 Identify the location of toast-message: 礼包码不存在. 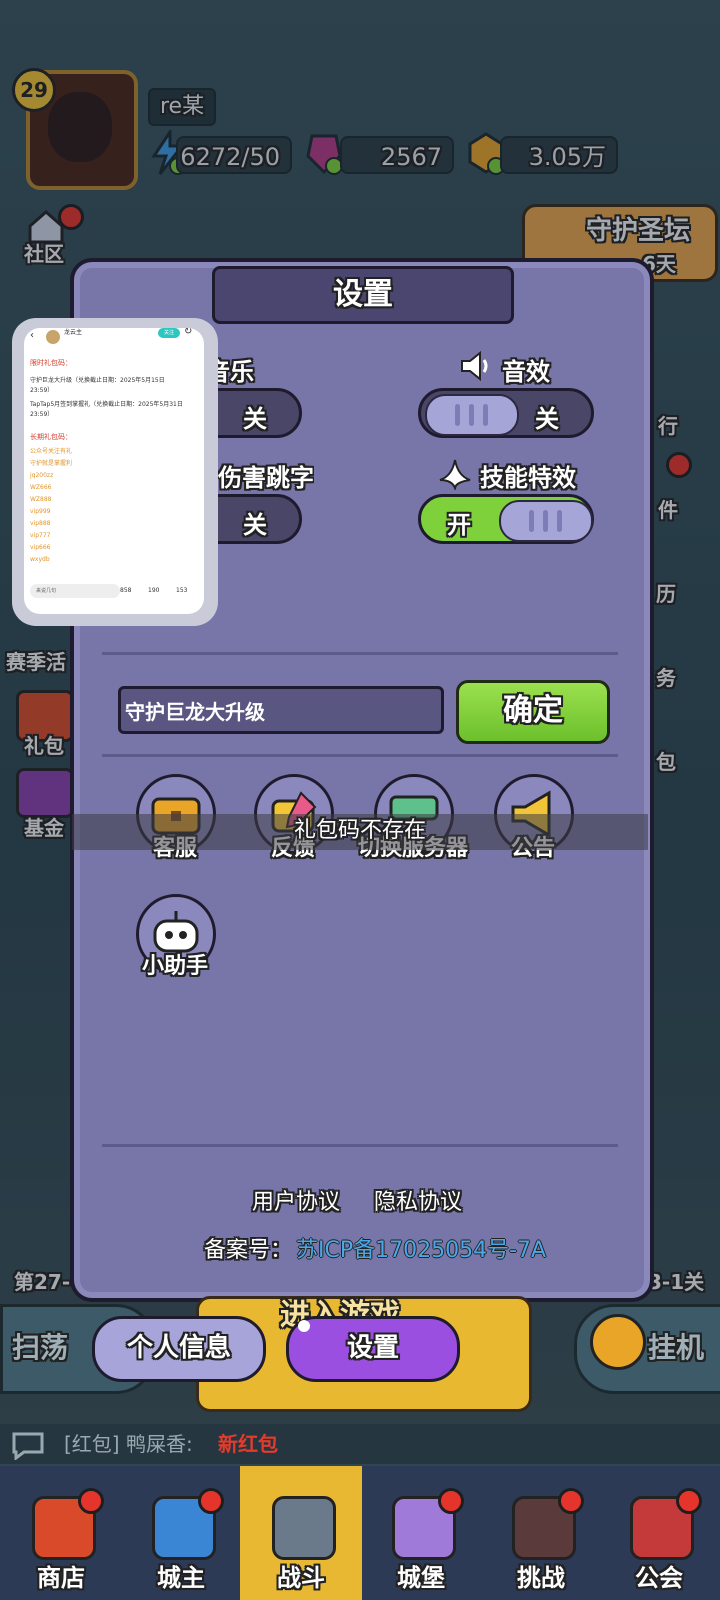
(360, 832).